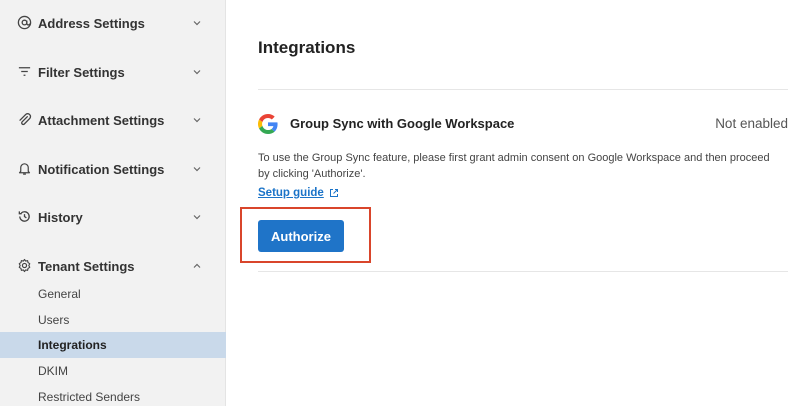 This screenshot has width=800, height=406. Describe the element at coordinates (91, 23) in the screenshot. I see `sidebar-section-label: Address Settings` at that location.